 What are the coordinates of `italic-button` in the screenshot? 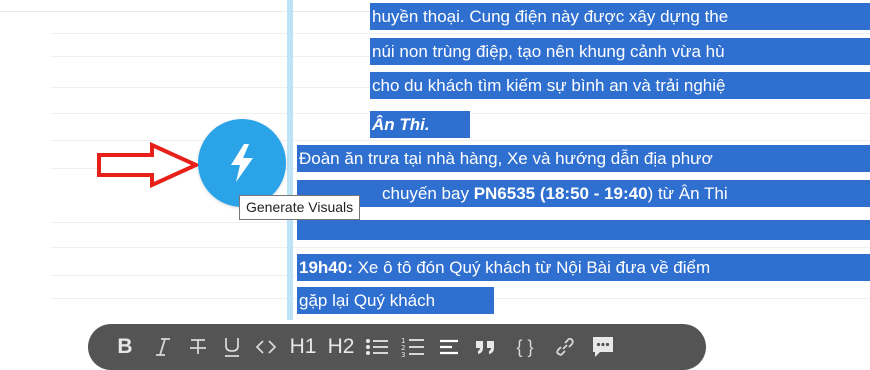 It's located at (163, 347).